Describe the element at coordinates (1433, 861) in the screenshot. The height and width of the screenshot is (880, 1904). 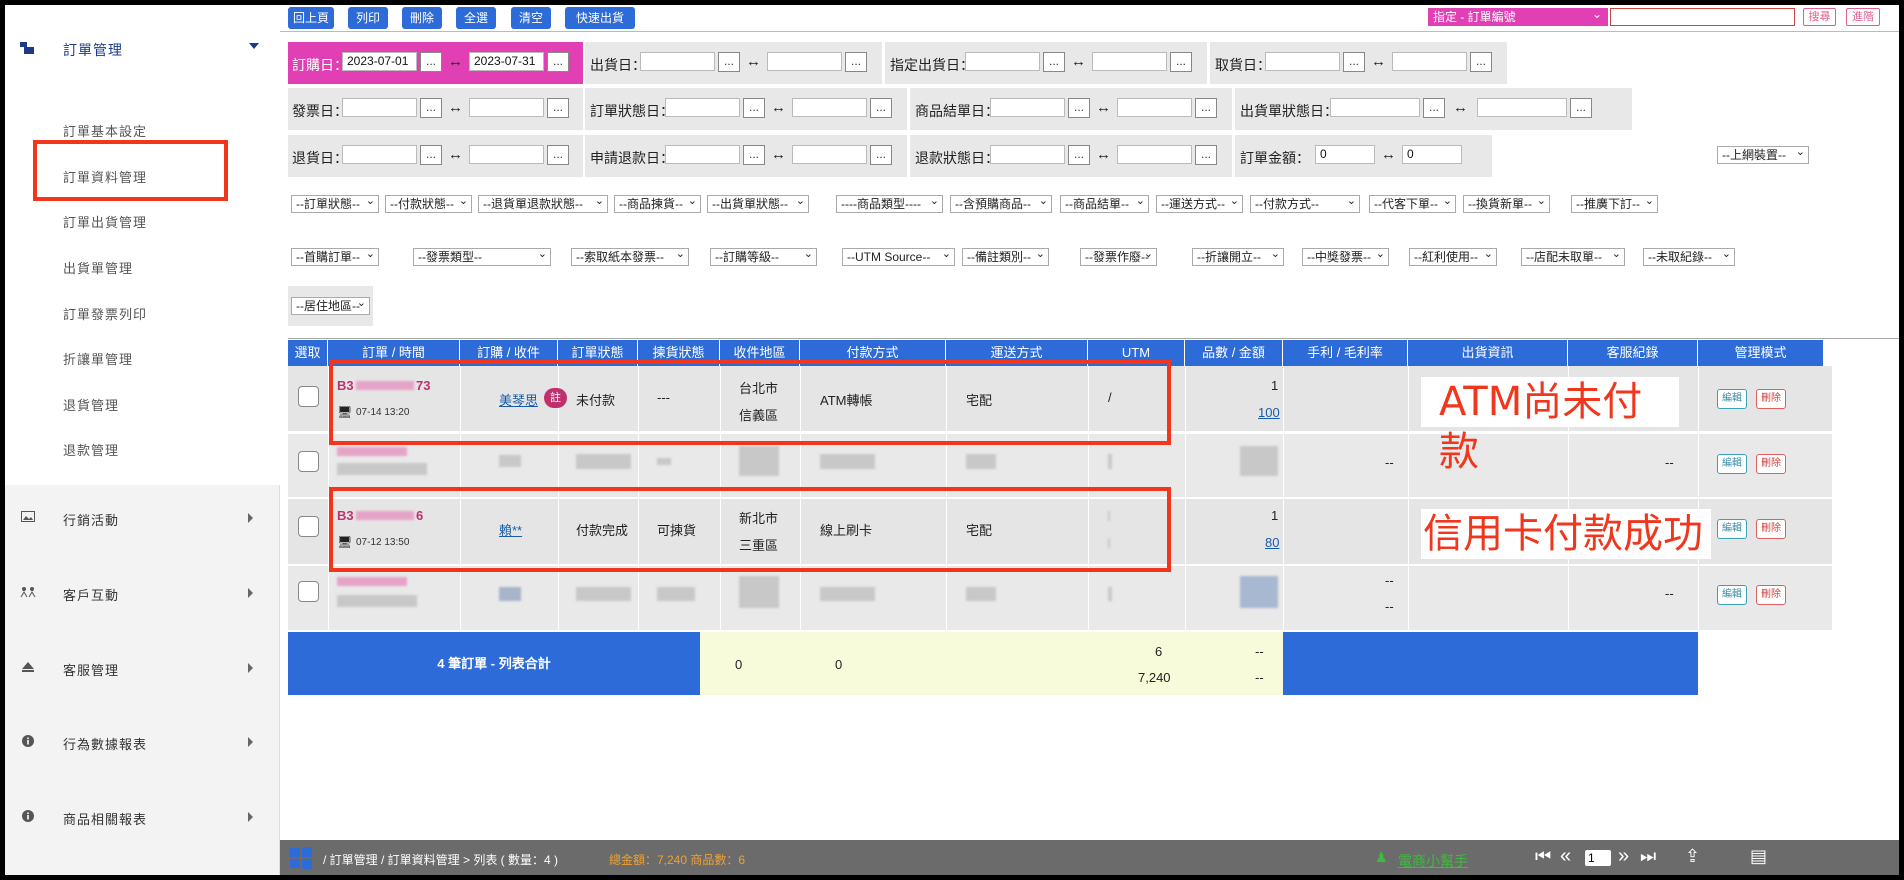
I see `helper-link: 電商小幫手` at that location.